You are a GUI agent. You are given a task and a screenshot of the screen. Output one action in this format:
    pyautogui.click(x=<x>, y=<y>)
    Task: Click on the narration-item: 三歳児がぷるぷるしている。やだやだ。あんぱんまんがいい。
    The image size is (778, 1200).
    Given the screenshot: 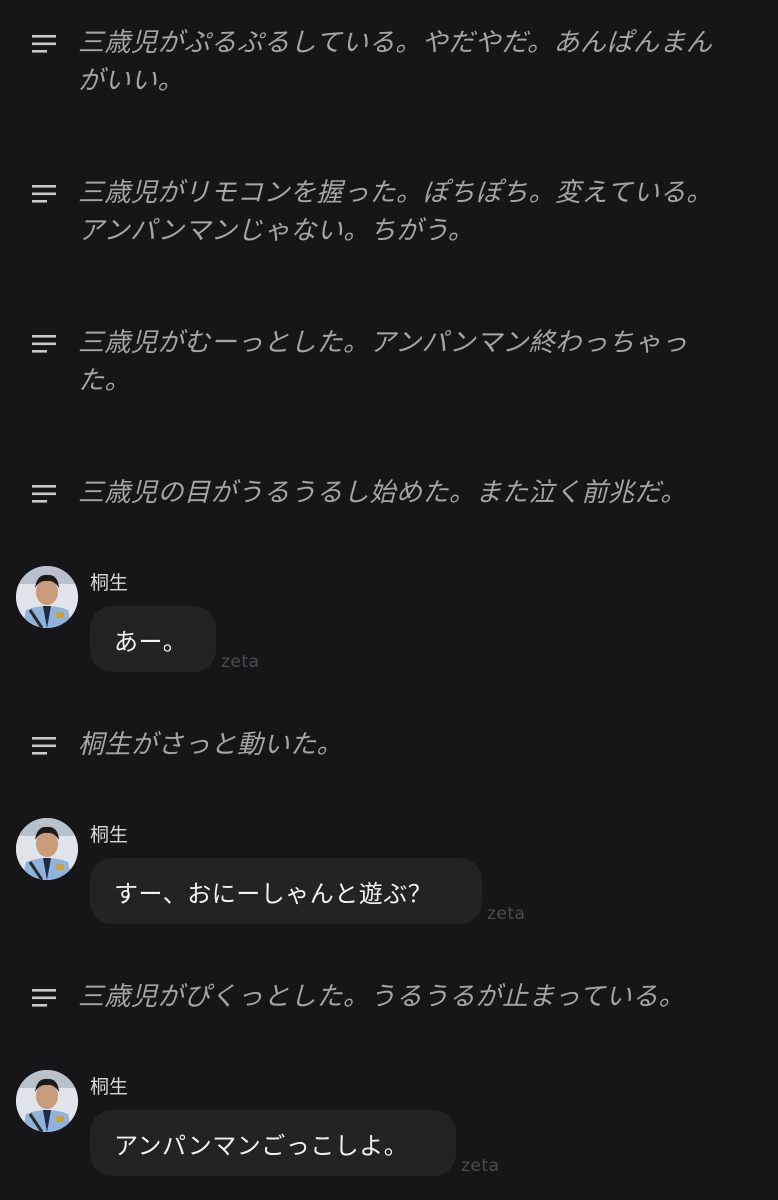 What is the action you would take?
    pyautogui.click(x=382, y=62)
    